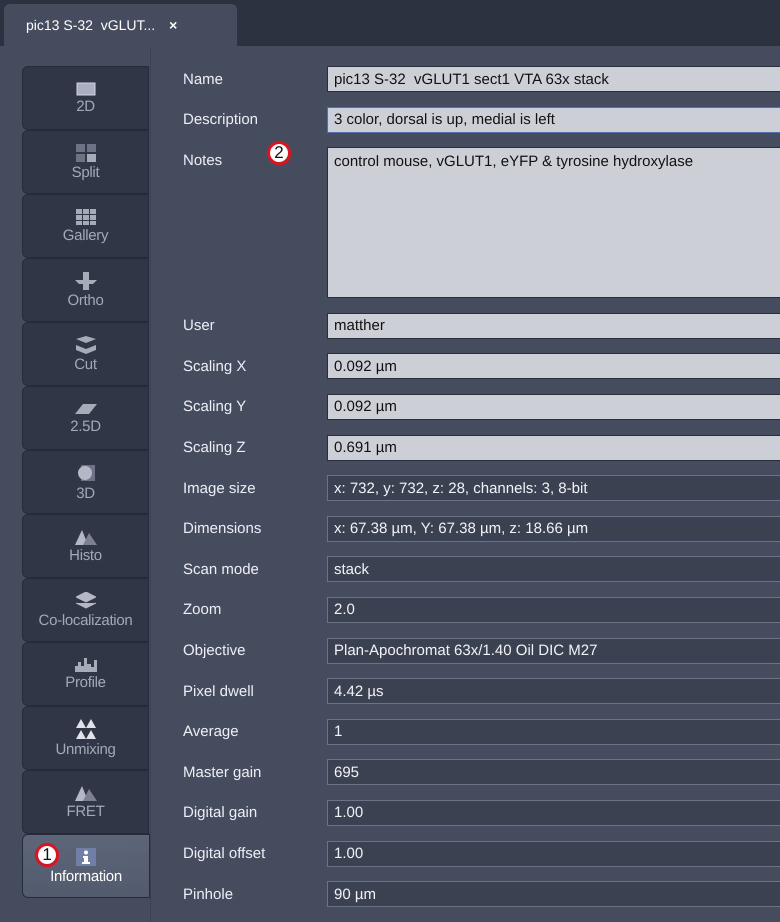 Image resolution: width=780 pixels, height=922 pixels. Describe the element at coordinates (553, 222) in the screenshot. I see `input-field: control mouse, vGLUT1, eYFP & tyrosine hydroxylase` at that location.